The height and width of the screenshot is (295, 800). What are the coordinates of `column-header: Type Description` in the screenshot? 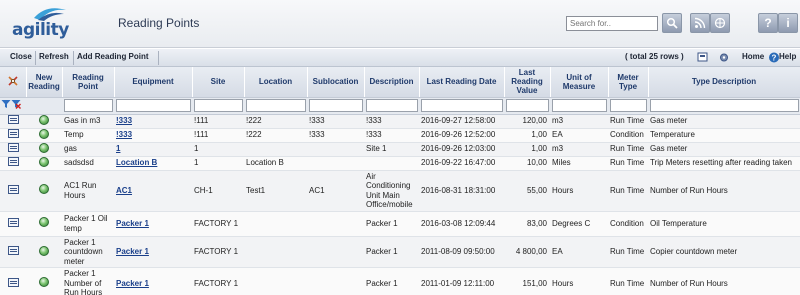 It's located at (724, 82).